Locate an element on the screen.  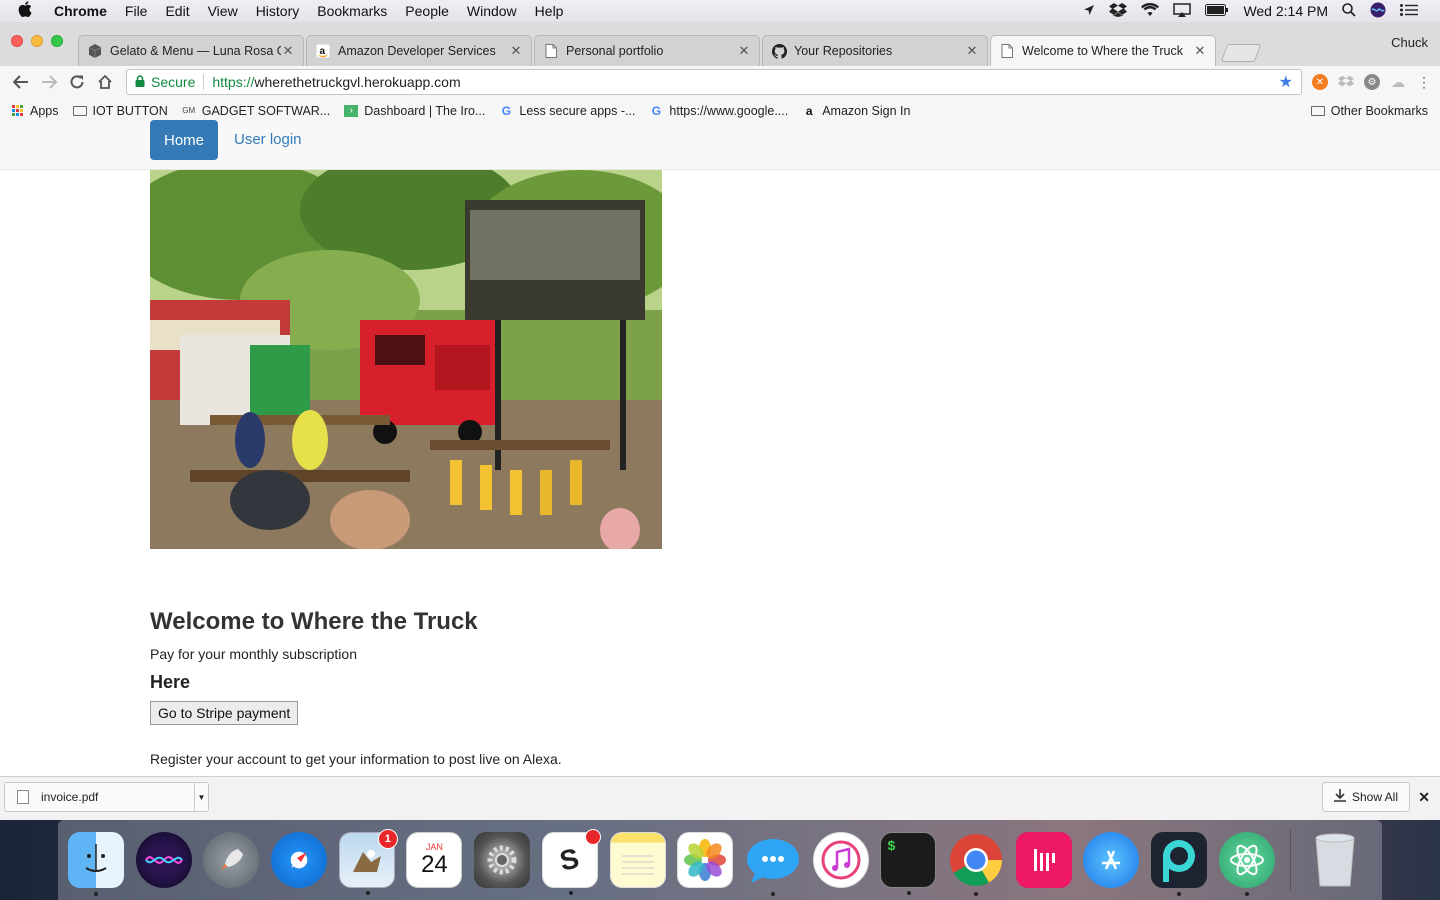
secure-label: Secure is located at coordinates (173, 82).